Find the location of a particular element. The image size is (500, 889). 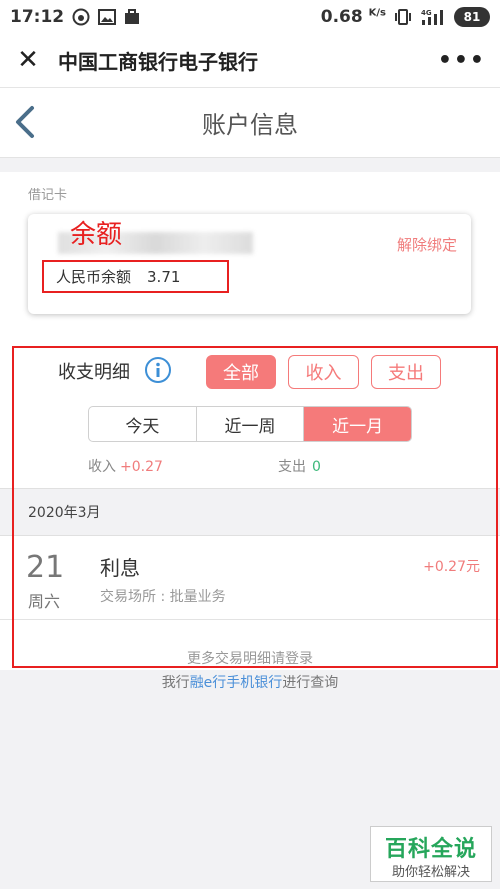

network-speed: 0.68 K/s is located at coordinates (353, 16).